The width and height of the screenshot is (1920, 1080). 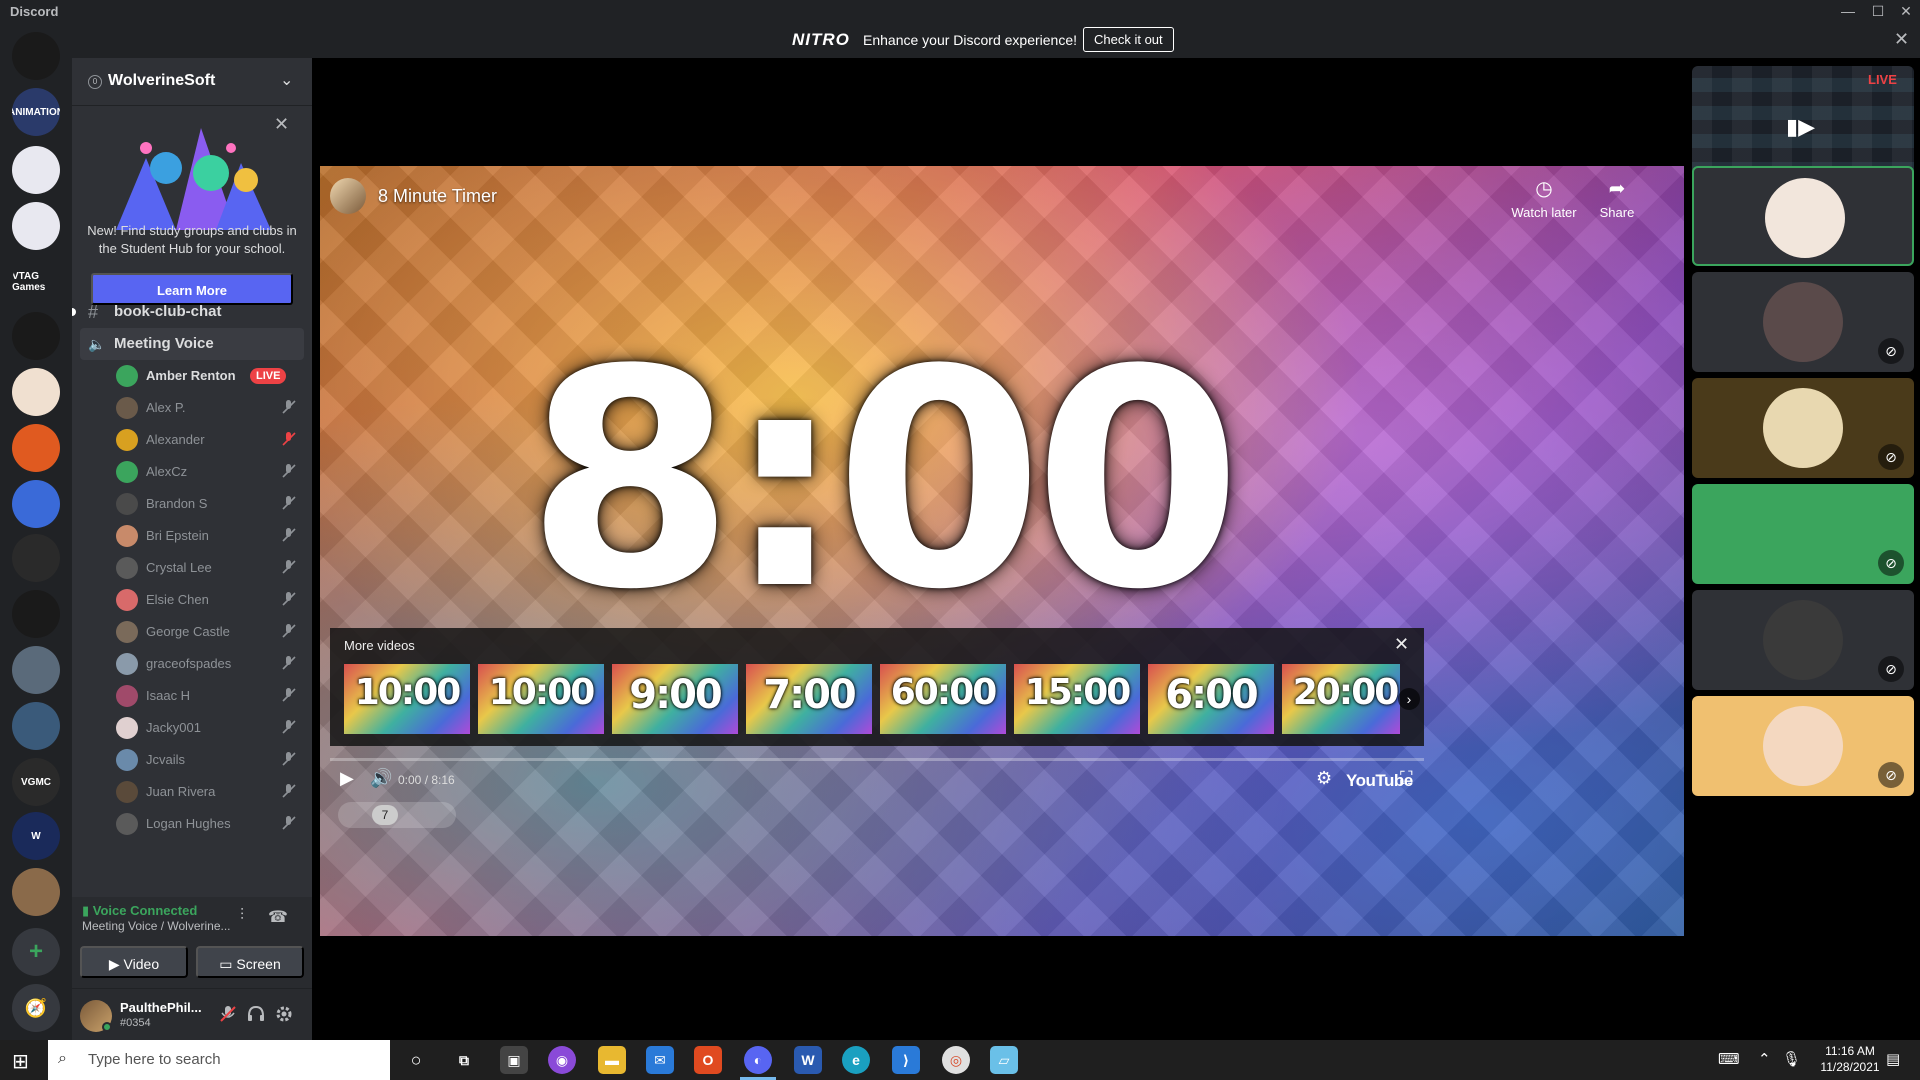 What do you see at coordinates (134, 962) in the screenshot?
I see `video-button: ▶ Video` at bounding box center [134, 962].